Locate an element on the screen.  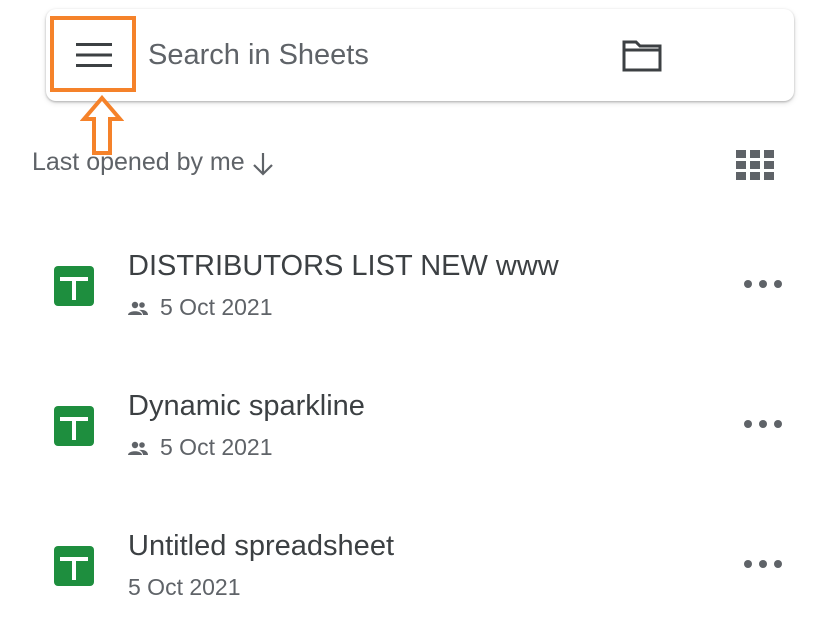
folder-button is located at coordinates (642, 56).